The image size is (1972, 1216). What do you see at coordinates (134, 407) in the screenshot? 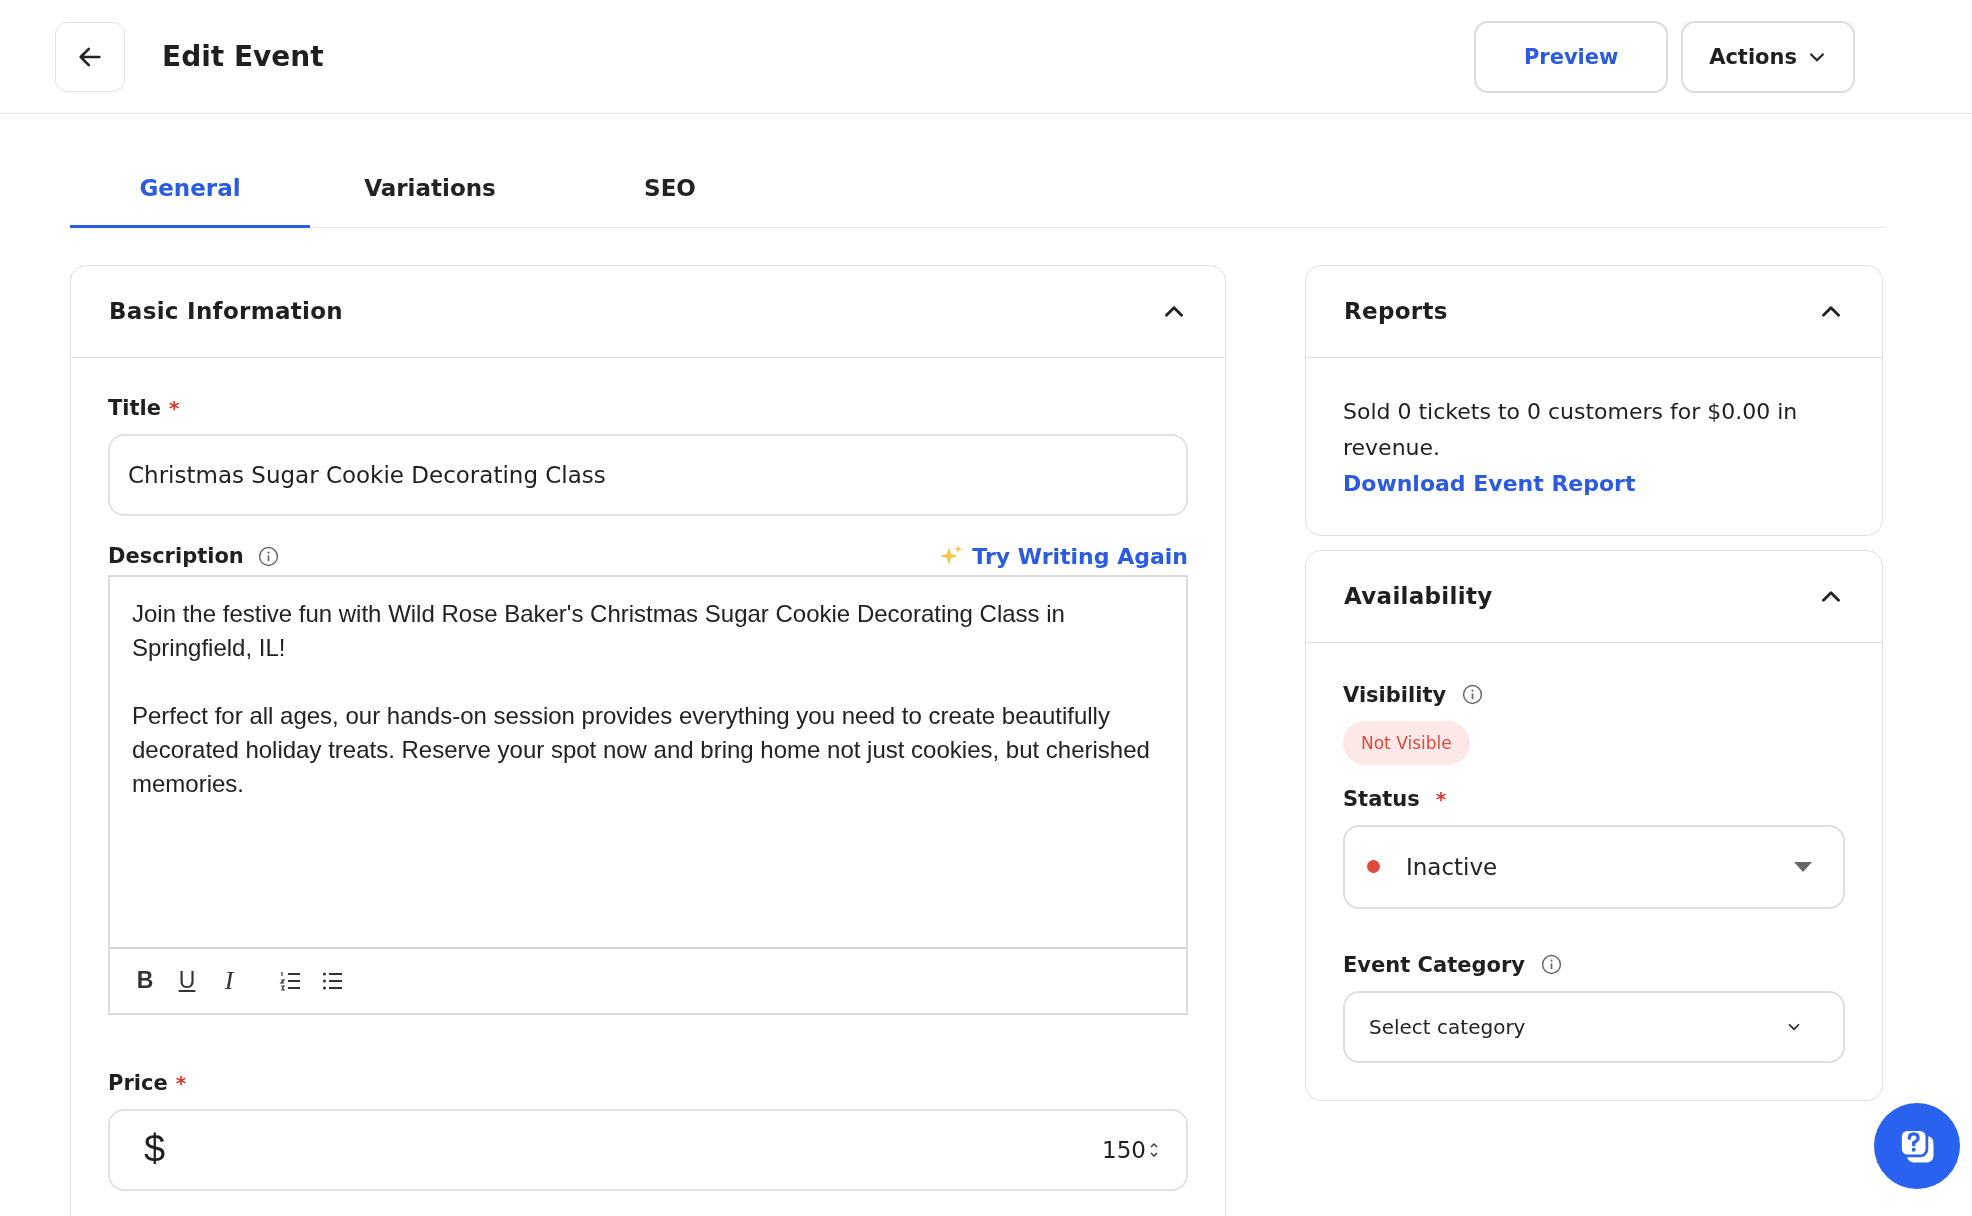
I see `field-label: Title` at bounding box center [134, 407].